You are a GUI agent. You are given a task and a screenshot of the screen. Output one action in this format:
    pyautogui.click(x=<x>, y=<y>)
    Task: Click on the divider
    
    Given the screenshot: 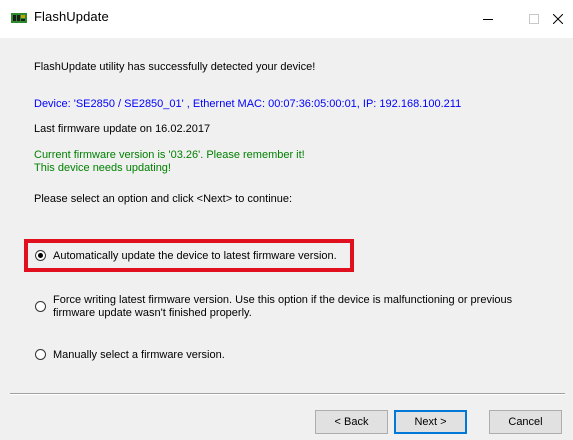 What is the action you would take?
    pyautogui.click(x=287, y=394)
    